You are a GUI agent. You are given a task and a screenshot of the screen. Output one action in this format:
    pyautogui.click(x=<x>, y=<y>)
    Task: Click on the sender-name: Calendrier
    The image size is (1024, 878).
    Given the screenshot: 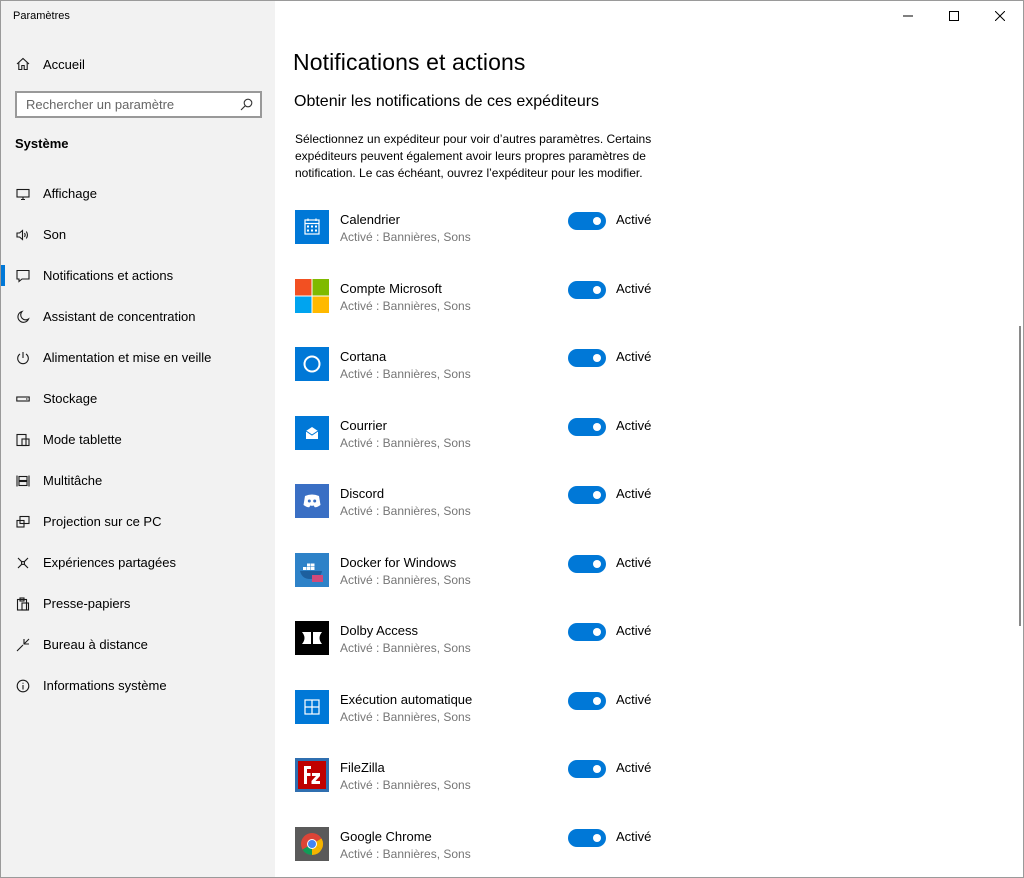 What is the action you would take?
    pyautogui.click(x=370, y=219)
    